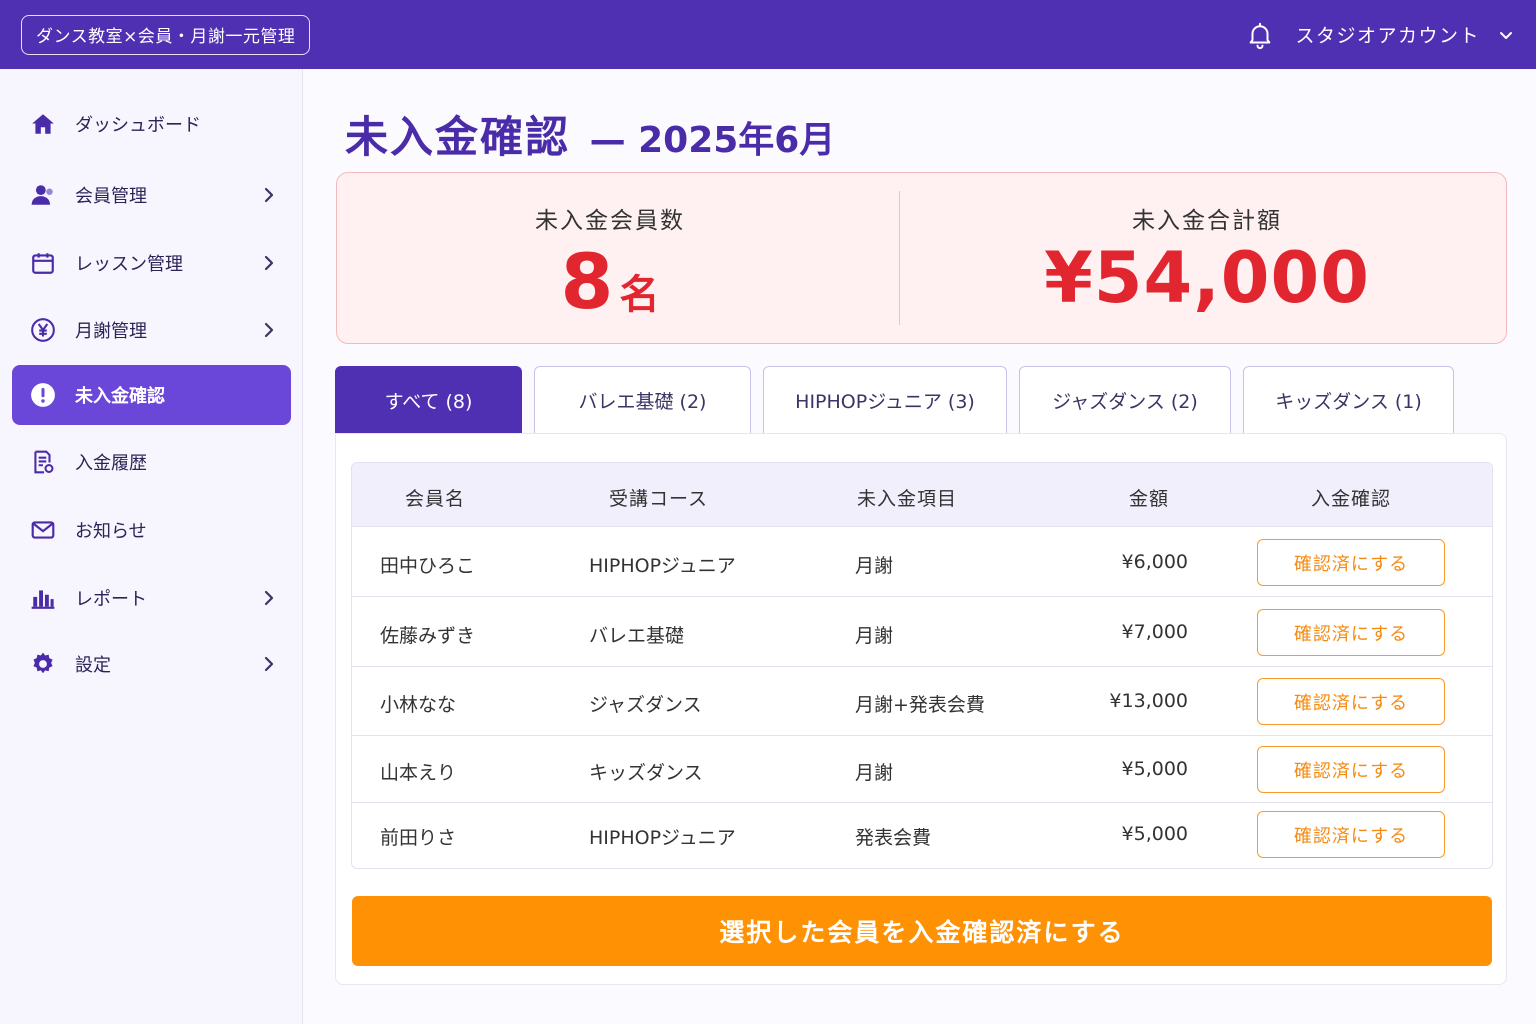  I want to click on unpaid-amount: ¥6,000, so click(1154, 562).